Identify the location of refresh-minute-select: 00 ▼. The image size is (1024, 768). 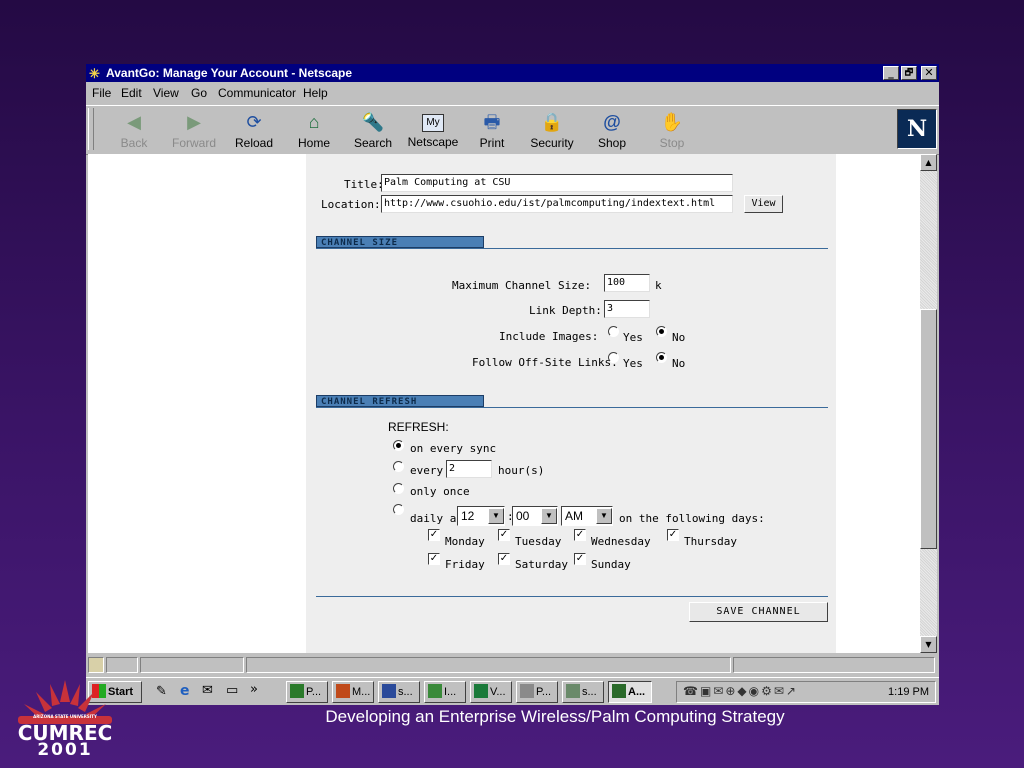
(535, 516).